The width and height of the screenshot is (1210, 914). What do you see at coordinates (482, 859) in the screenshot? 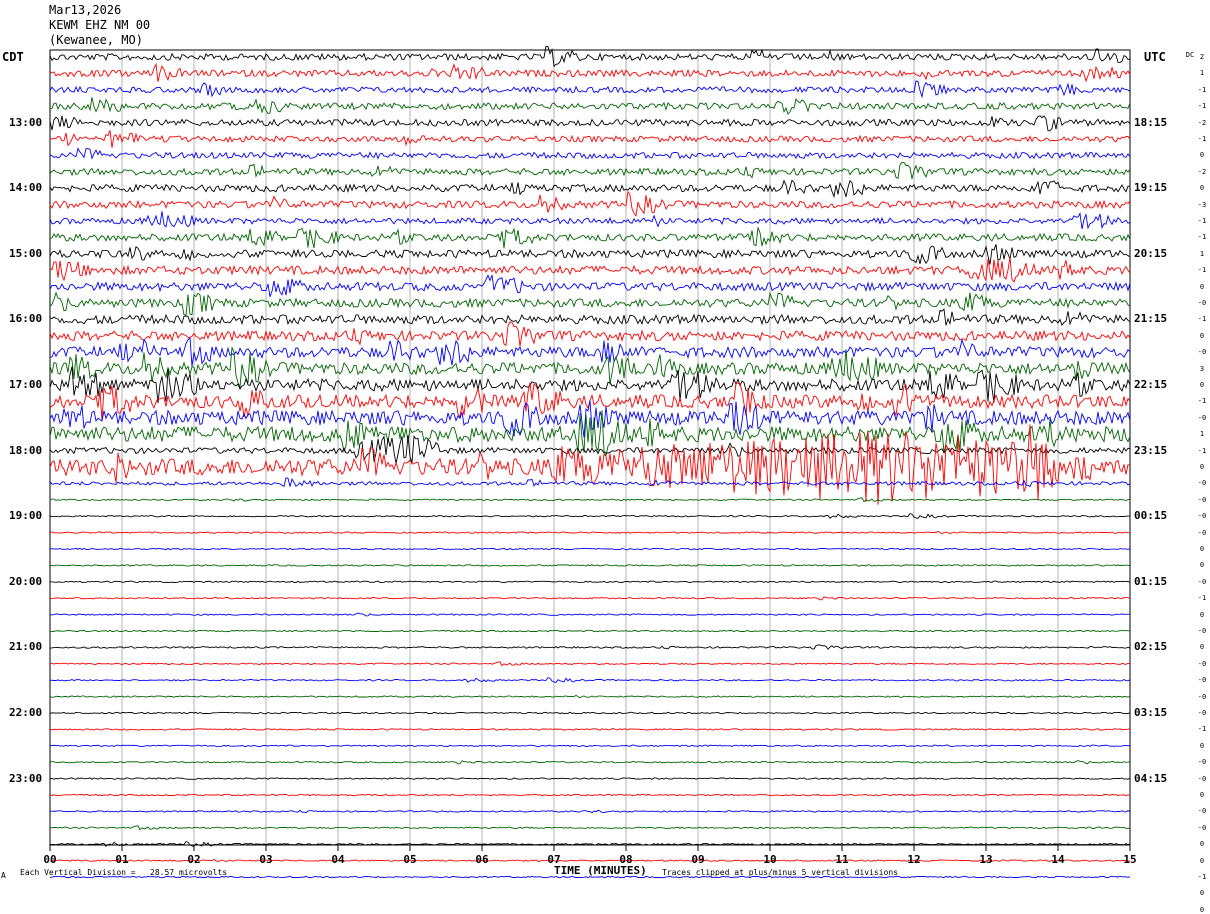
I see `x-tick-label: 06` at bounding box center [482, 859].